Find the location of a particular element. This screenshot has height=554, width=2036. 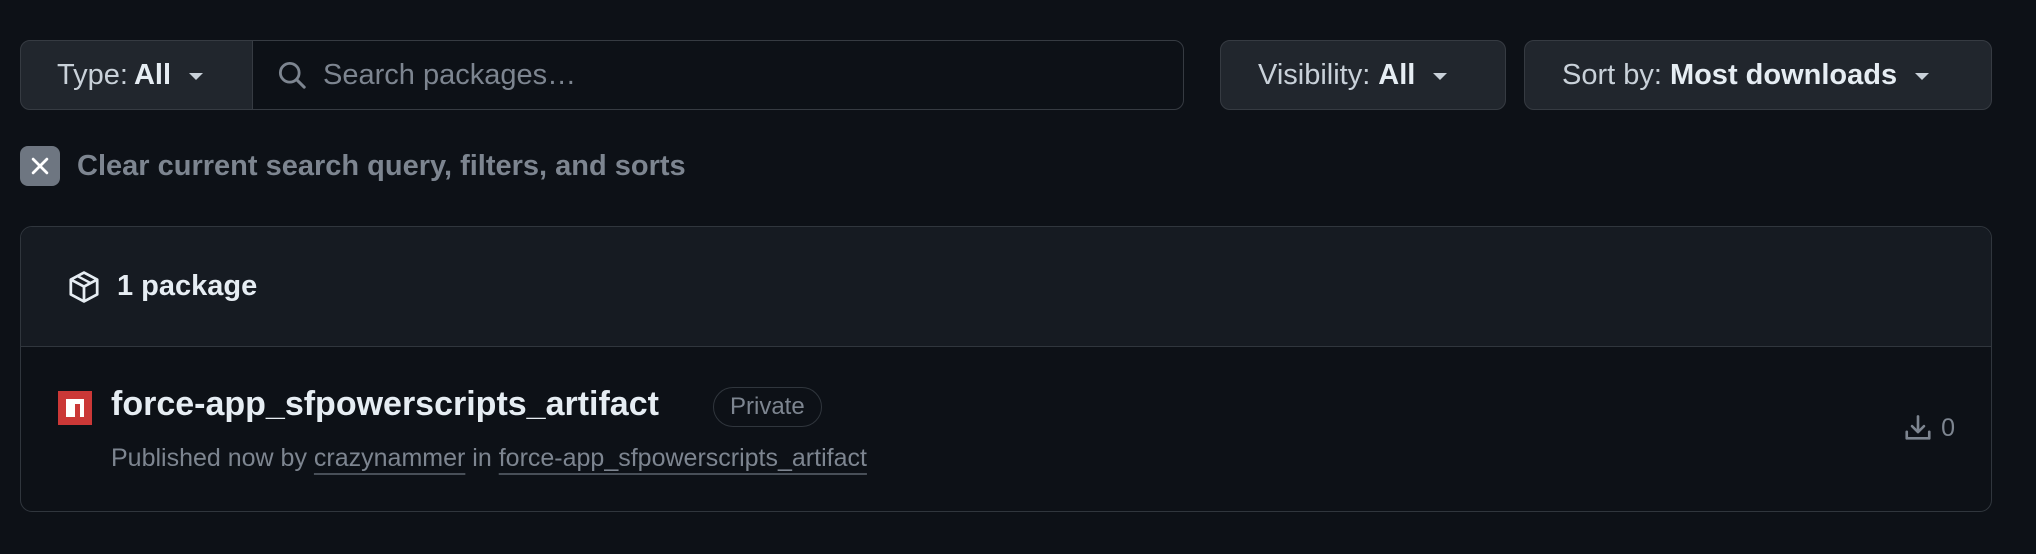

download-count: 0 is located at coordinates (1929, 428).